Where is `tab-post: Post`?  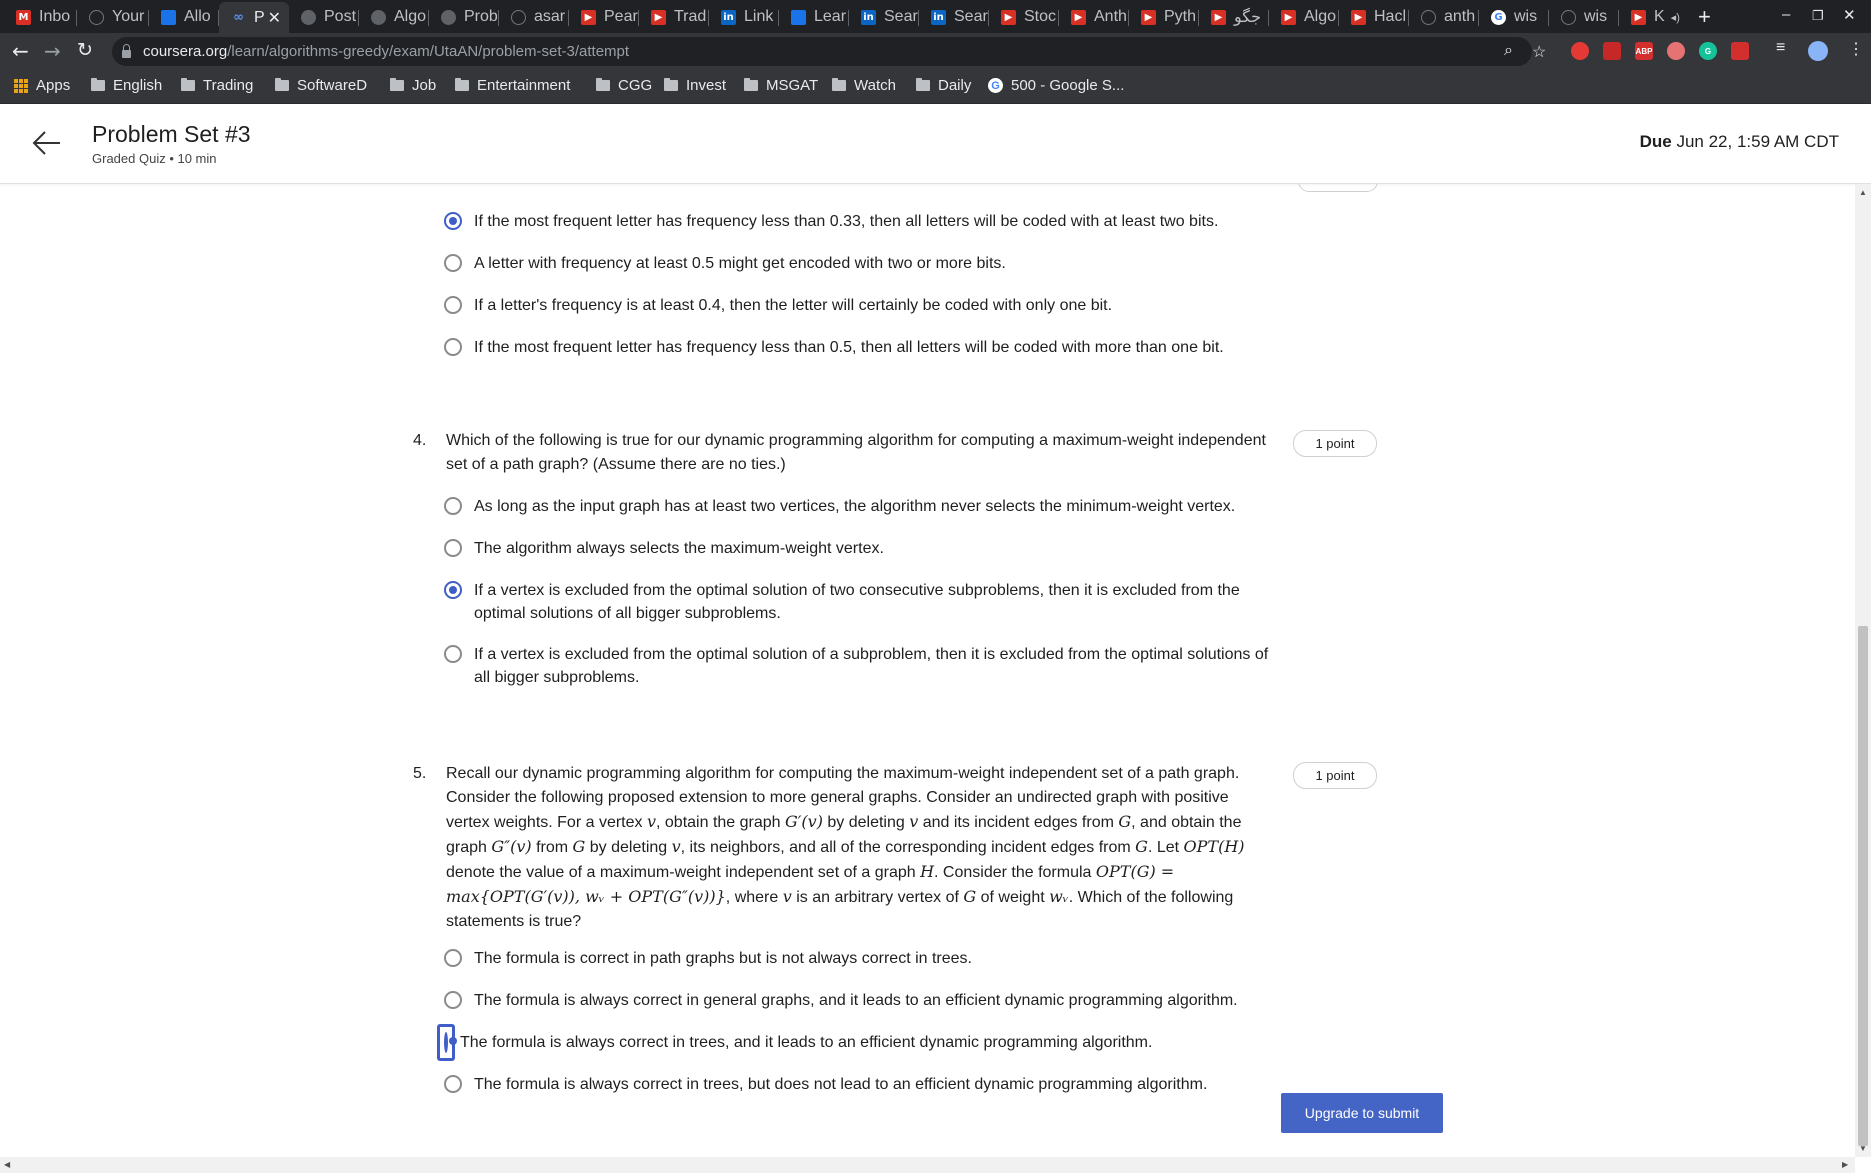
tab-post: Post is located at coordinates (324, 17).